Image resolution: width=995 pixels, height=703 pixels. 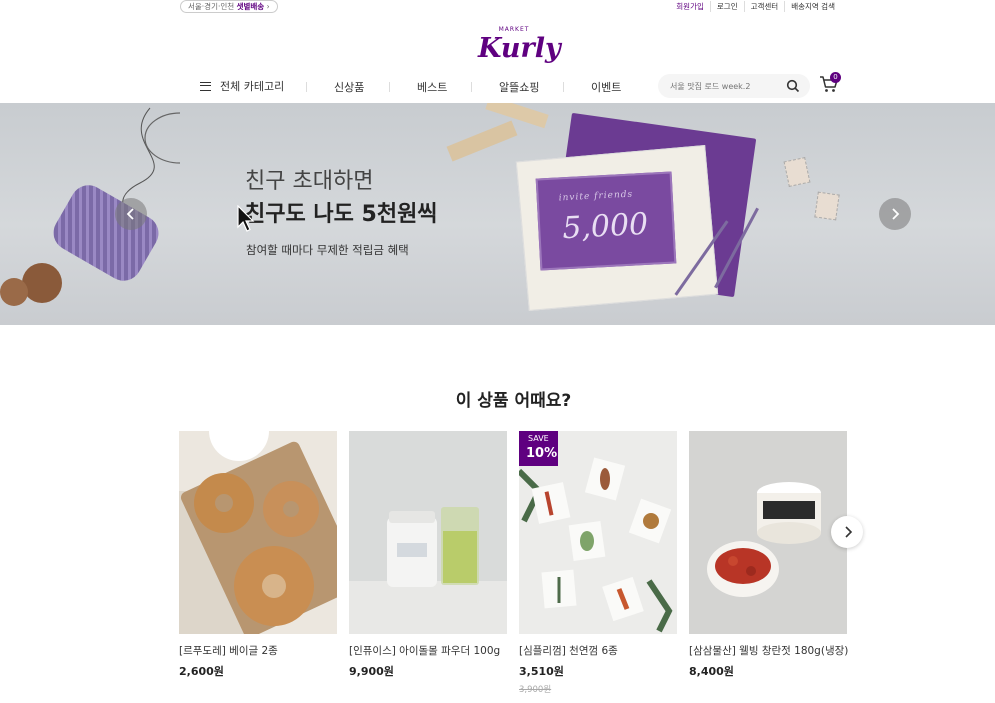 I want to click on mouse-cursor-icon, so click(x=246, y=218).